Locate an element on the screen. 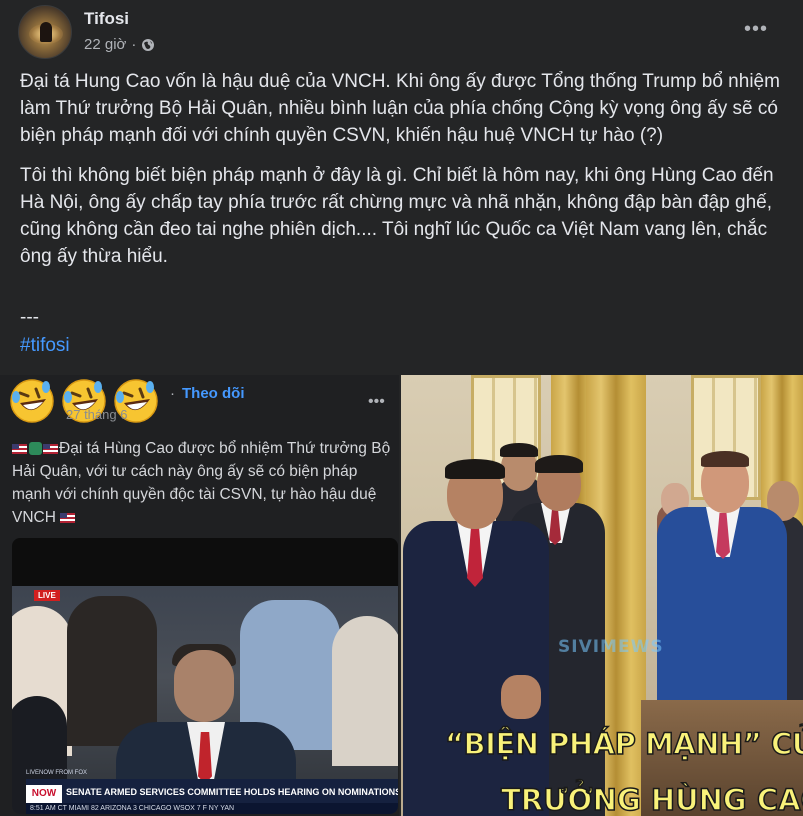  caption-line-1: “BIỆN PHÁP MẠNH” CỦA THỨ is located at coordinates (623, 744).